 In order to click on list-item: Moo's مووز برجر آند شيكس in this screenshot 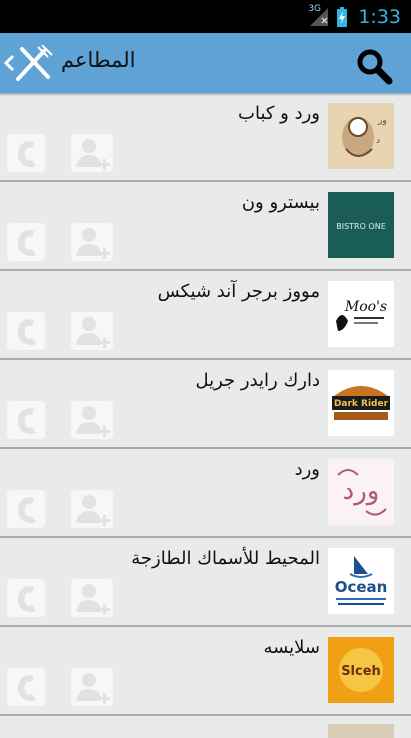, I will do `click(205, 315)`.